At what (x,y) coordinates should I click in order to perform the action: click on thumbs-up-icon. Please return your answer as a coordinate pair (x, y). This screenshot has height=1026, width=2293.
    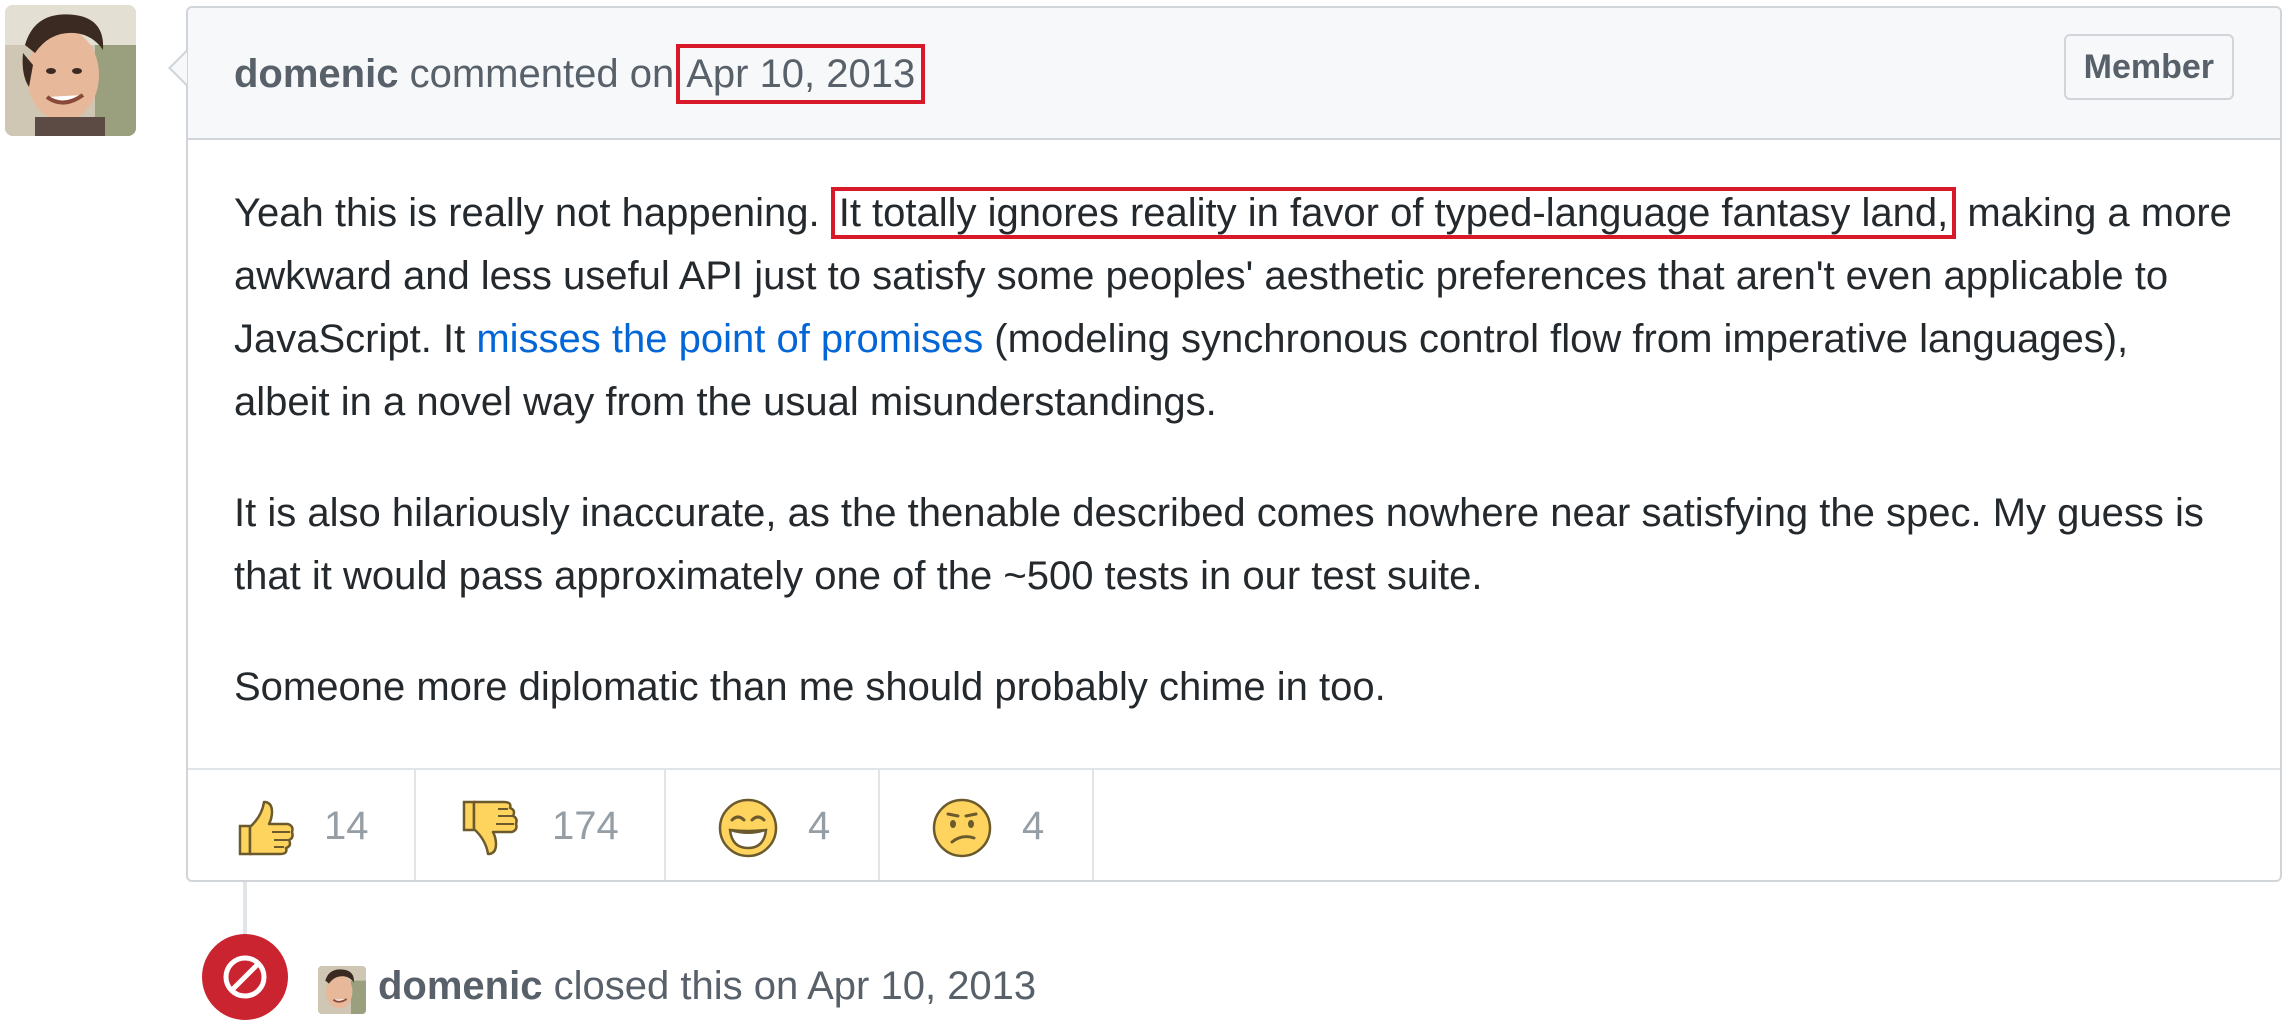
    Looking at the image, I should click on (266, 828).